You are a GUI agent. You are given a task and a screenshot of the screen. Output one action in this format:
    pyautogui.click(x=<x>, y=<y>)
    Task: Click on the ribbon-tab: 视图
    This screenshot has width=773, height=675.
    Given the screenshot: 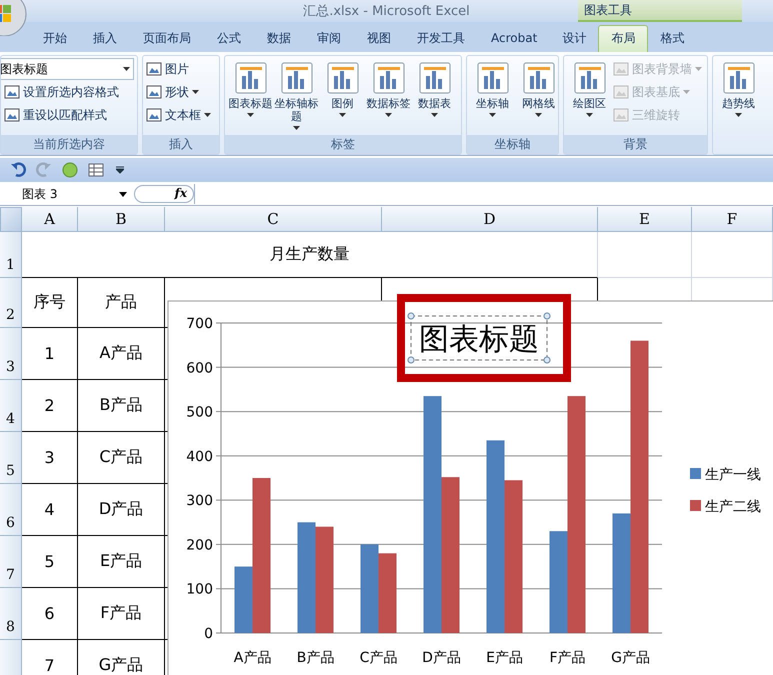 What is the action you would take?
    pyautogui.click(x=379, y=39)
    